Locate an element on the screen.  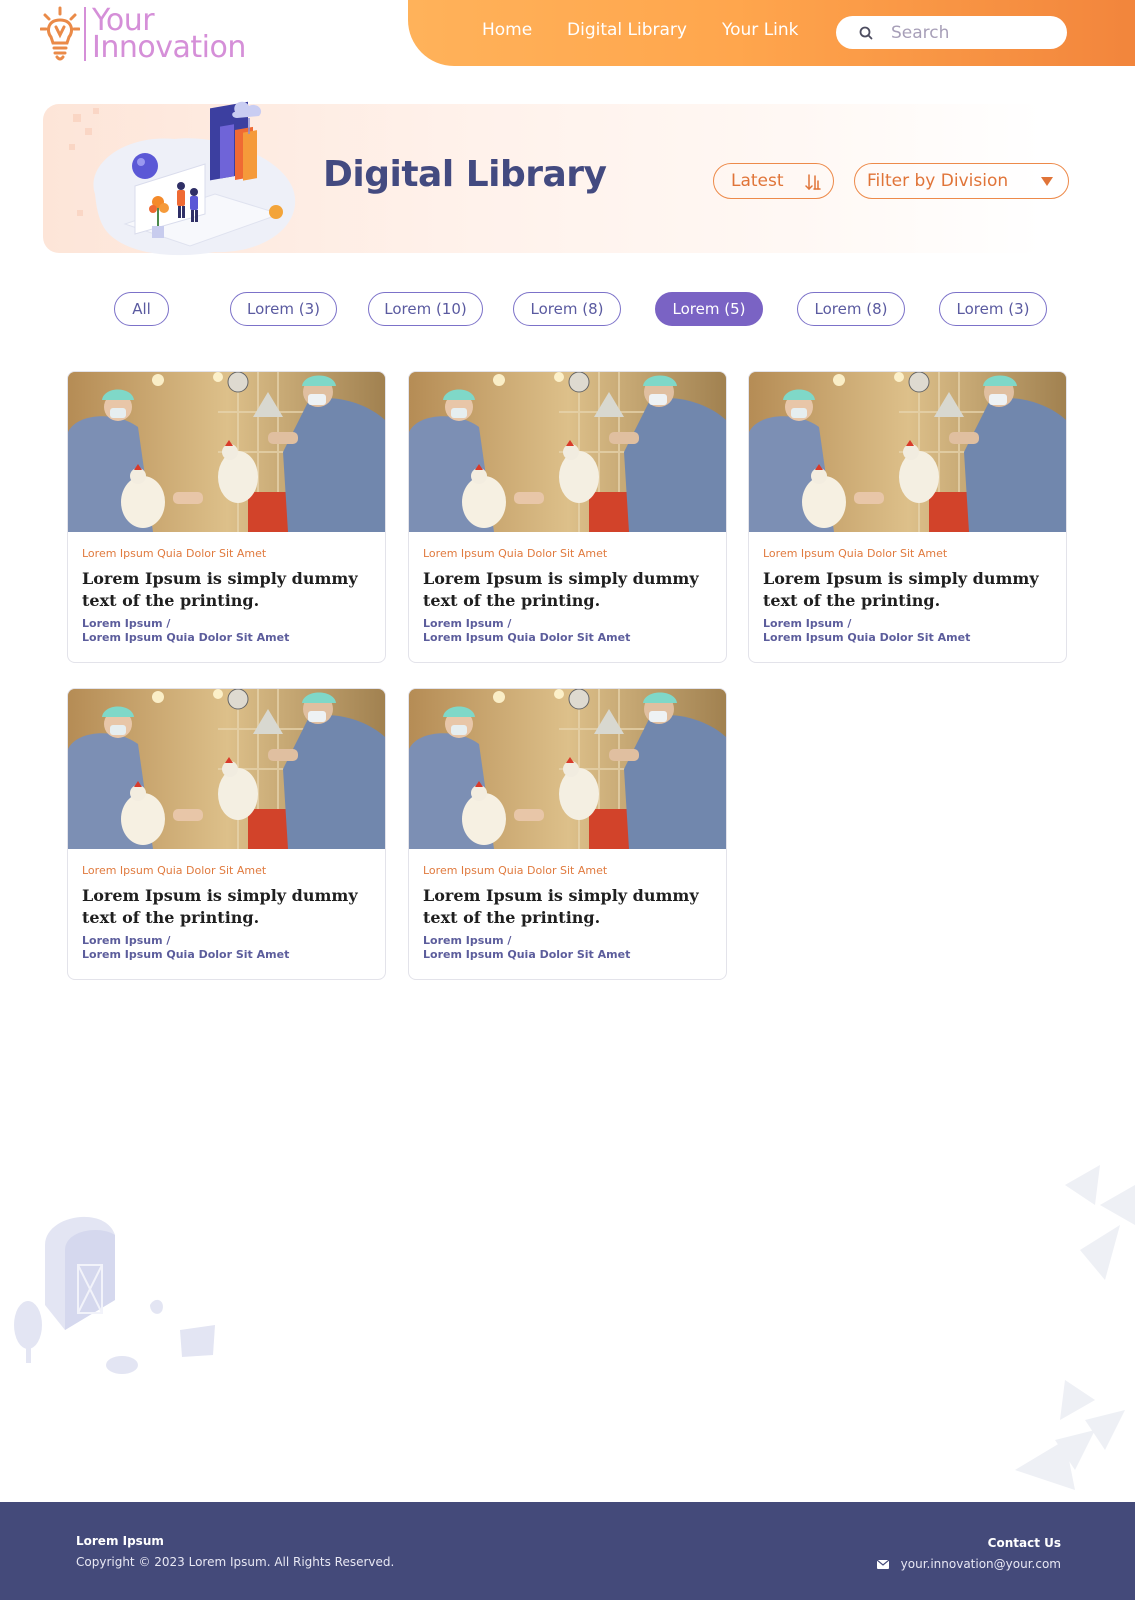
footer-email-link: your.innovation@your.com is located at coordinates (981, 1564).